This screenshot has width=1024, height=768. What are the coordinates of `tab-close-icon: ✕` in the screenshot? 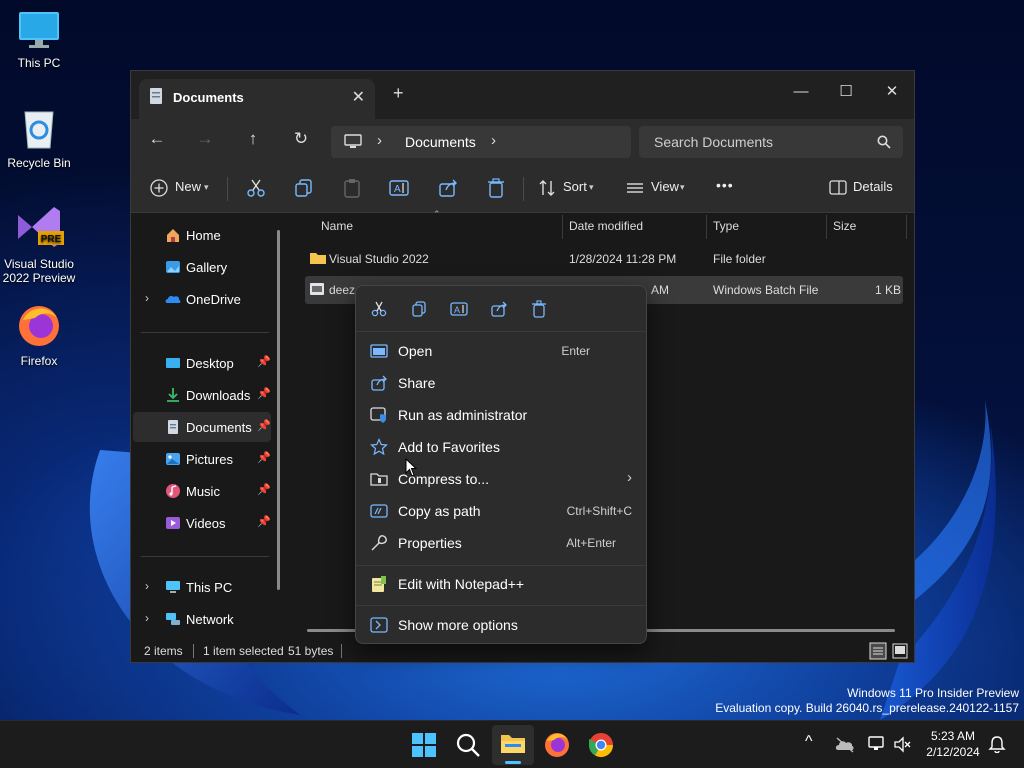 It's located at (358, 97).